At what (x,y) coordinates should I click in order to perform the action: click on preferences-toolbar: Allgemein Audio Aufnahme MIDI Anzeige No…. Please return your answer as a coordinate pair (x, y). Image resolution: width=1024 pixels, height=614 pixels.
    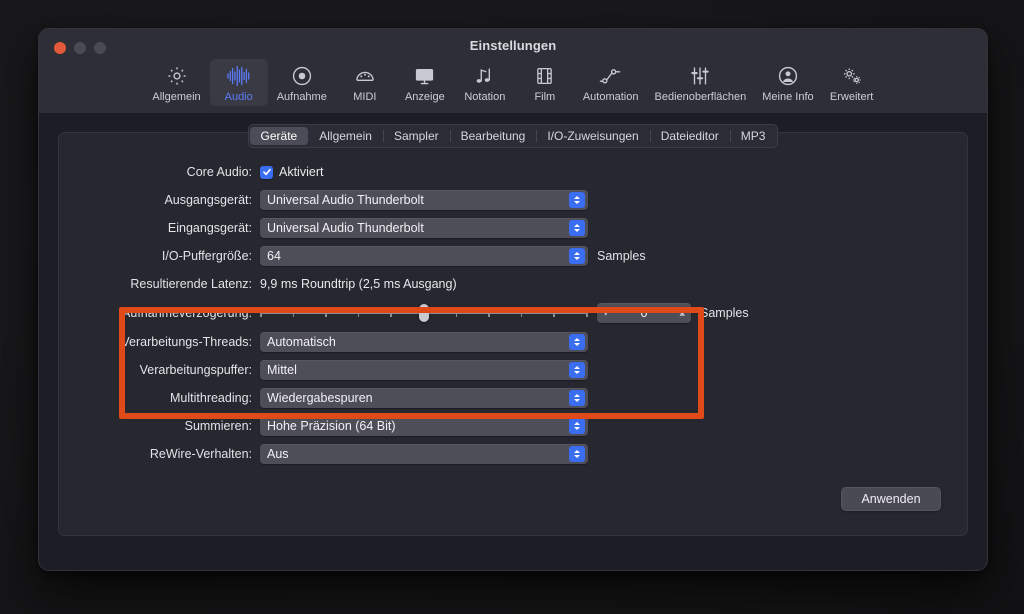
    Looking at the image, I should click on (513, 82).